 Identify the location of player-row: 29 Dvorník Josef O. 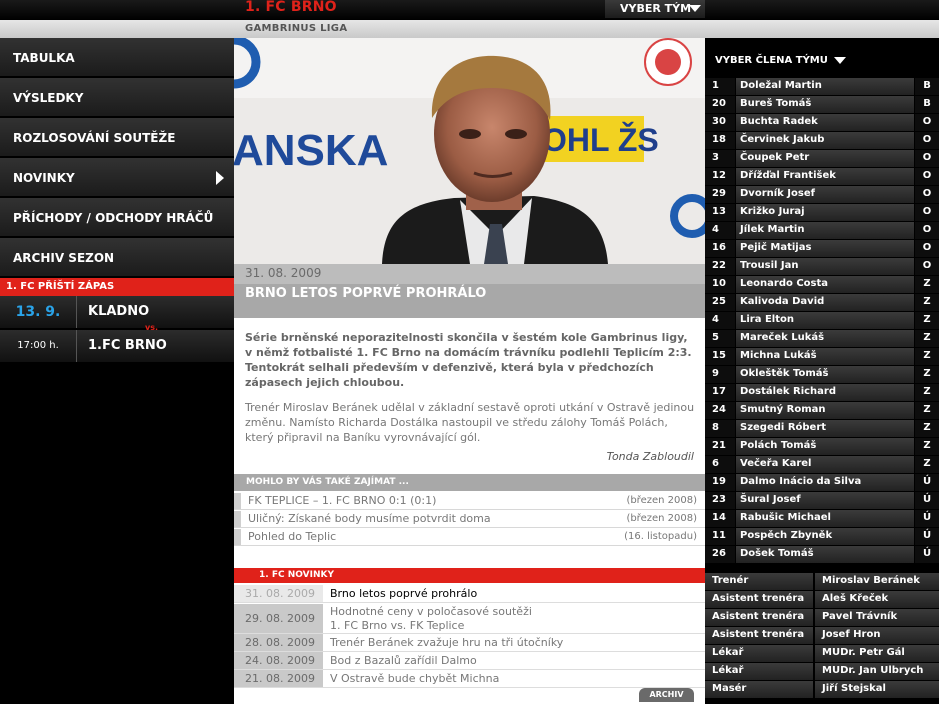
(822, 195).